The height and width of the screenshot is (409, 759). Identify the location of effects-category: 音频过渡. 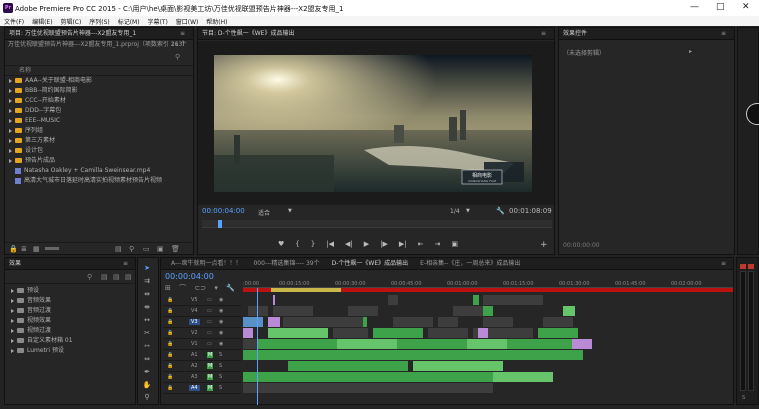
(70, 311).